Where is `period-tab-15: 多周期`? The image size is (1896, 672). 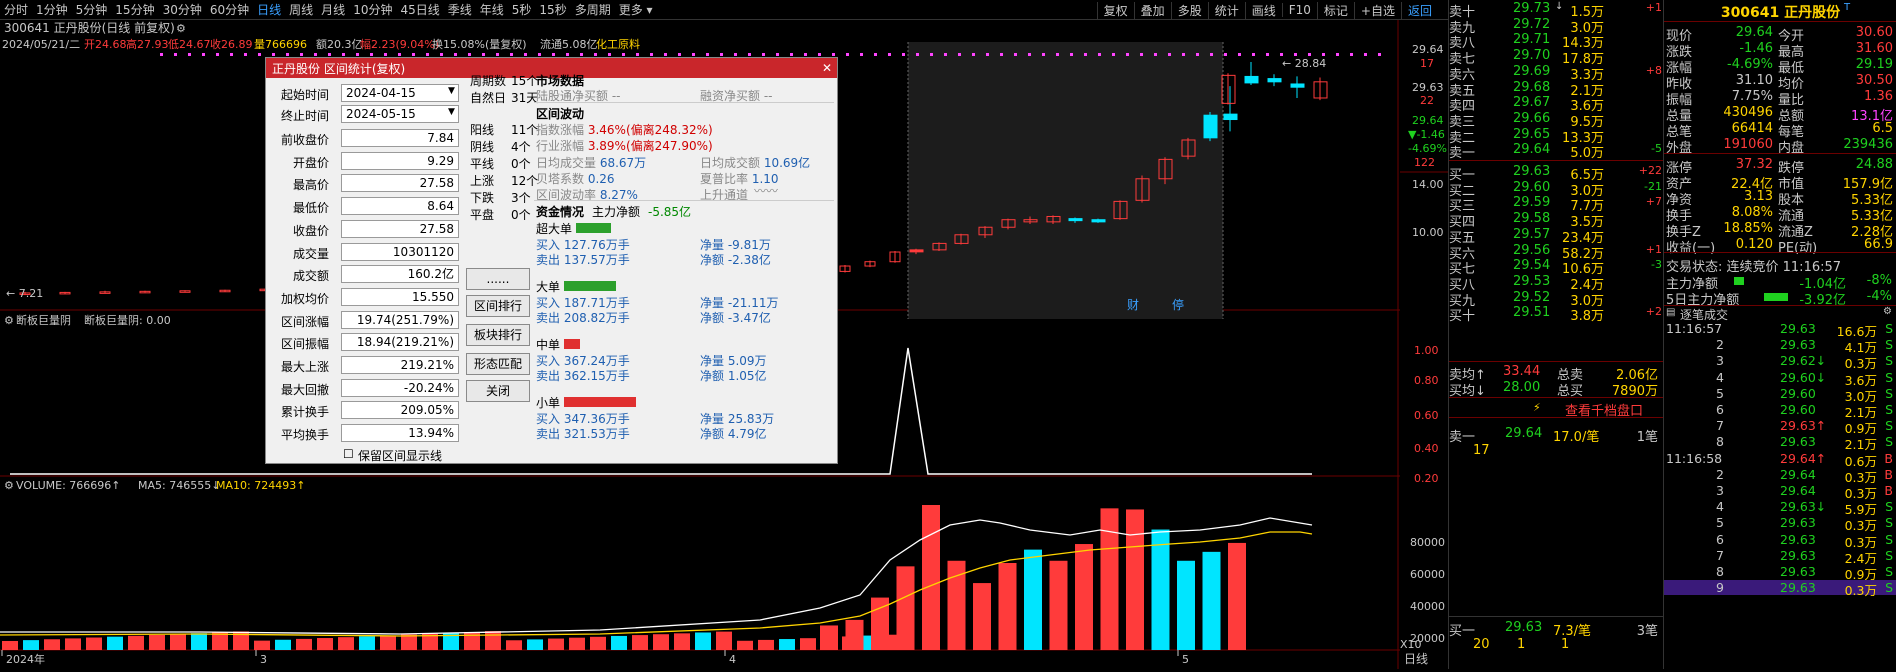 period-tab-15: 多周期 is located at coordinates (593, 9).